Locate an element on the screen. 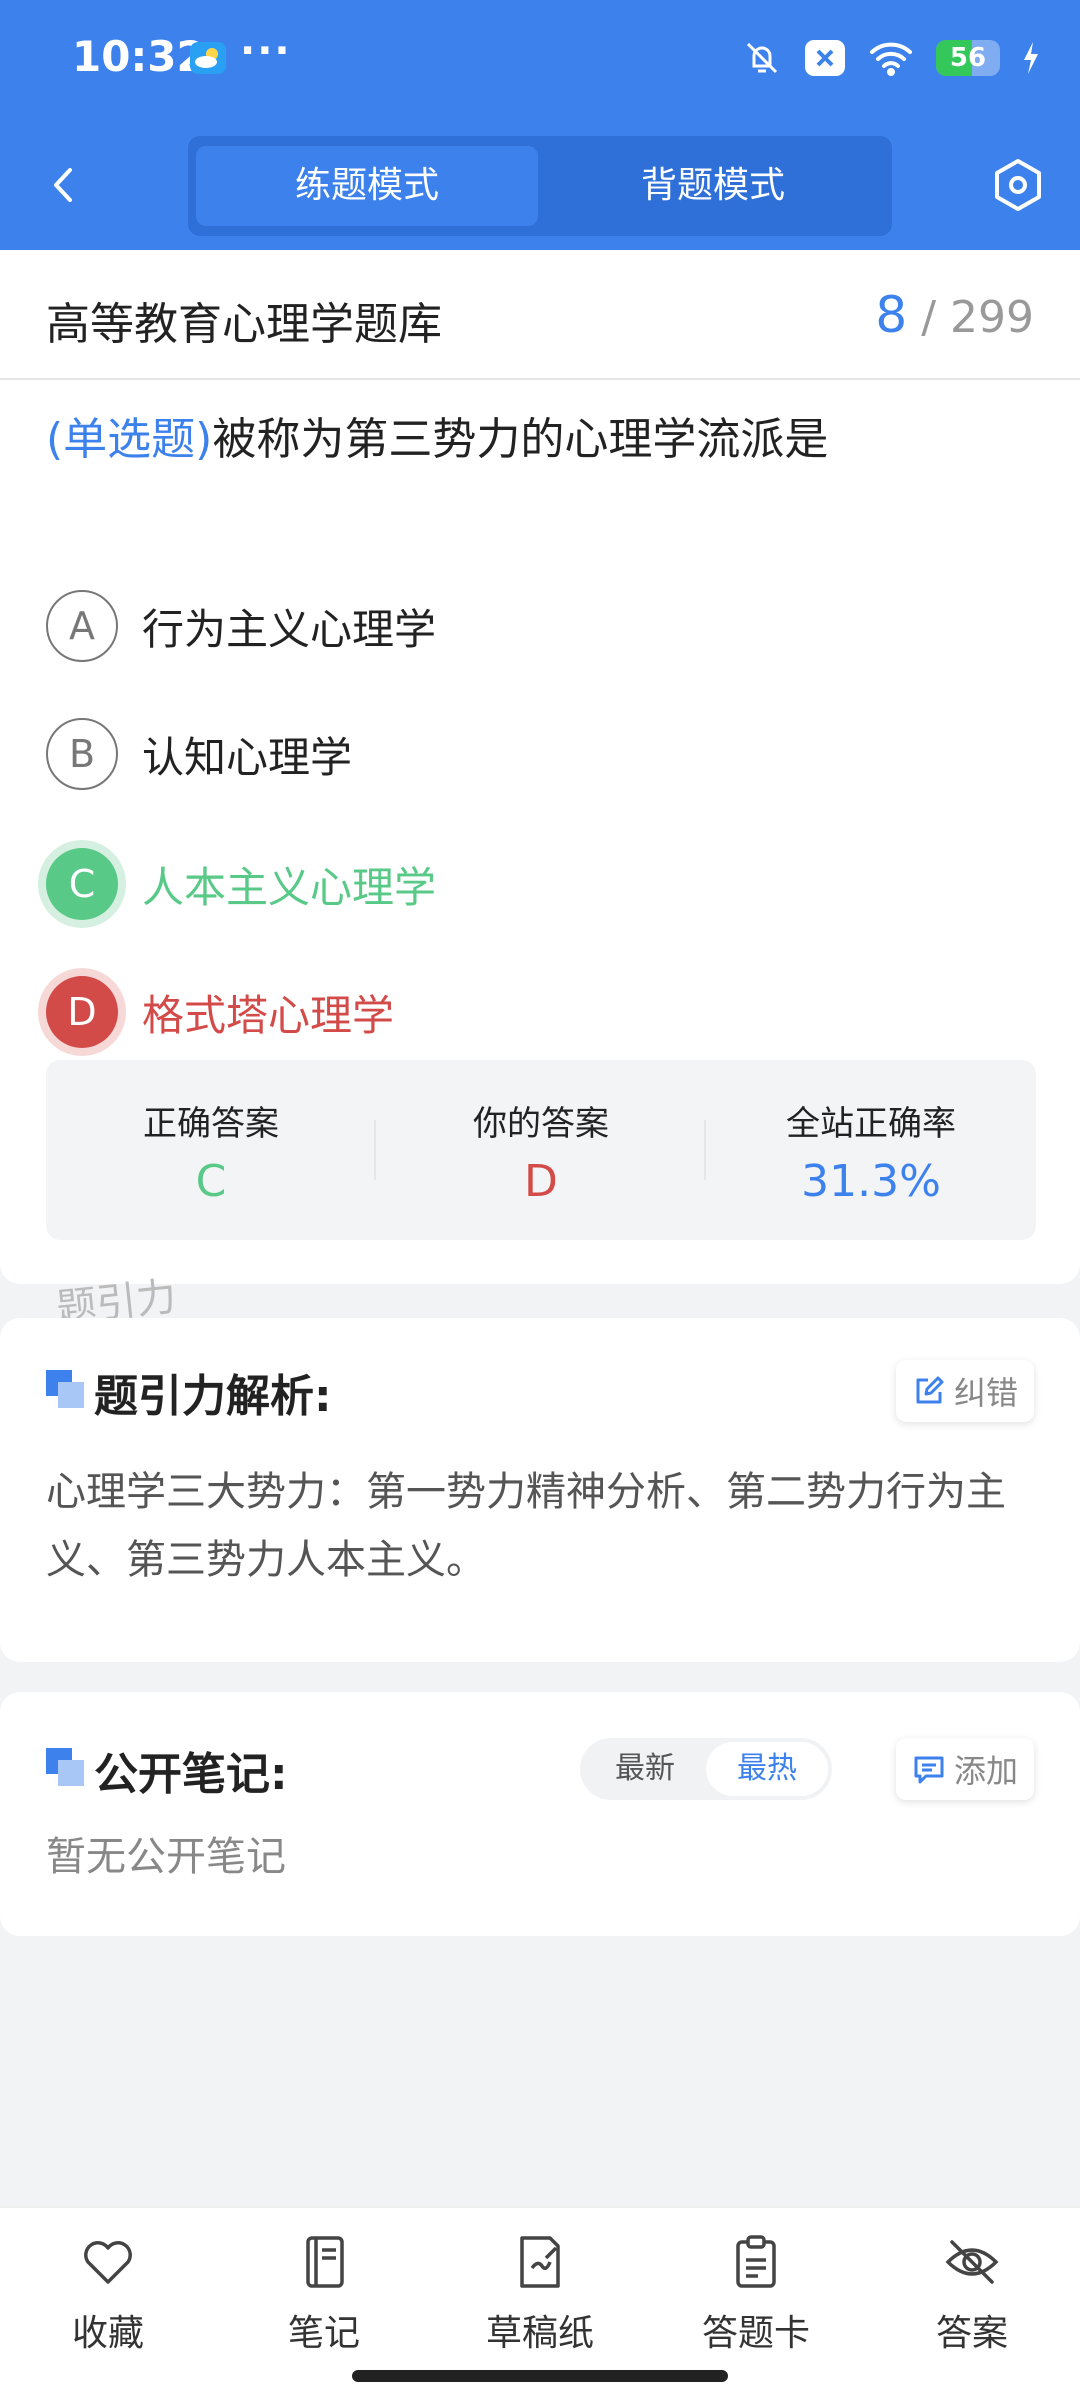 The image size is (1080, 2400). favorite-label: 收藏 is located at coordinates (107, 2333).